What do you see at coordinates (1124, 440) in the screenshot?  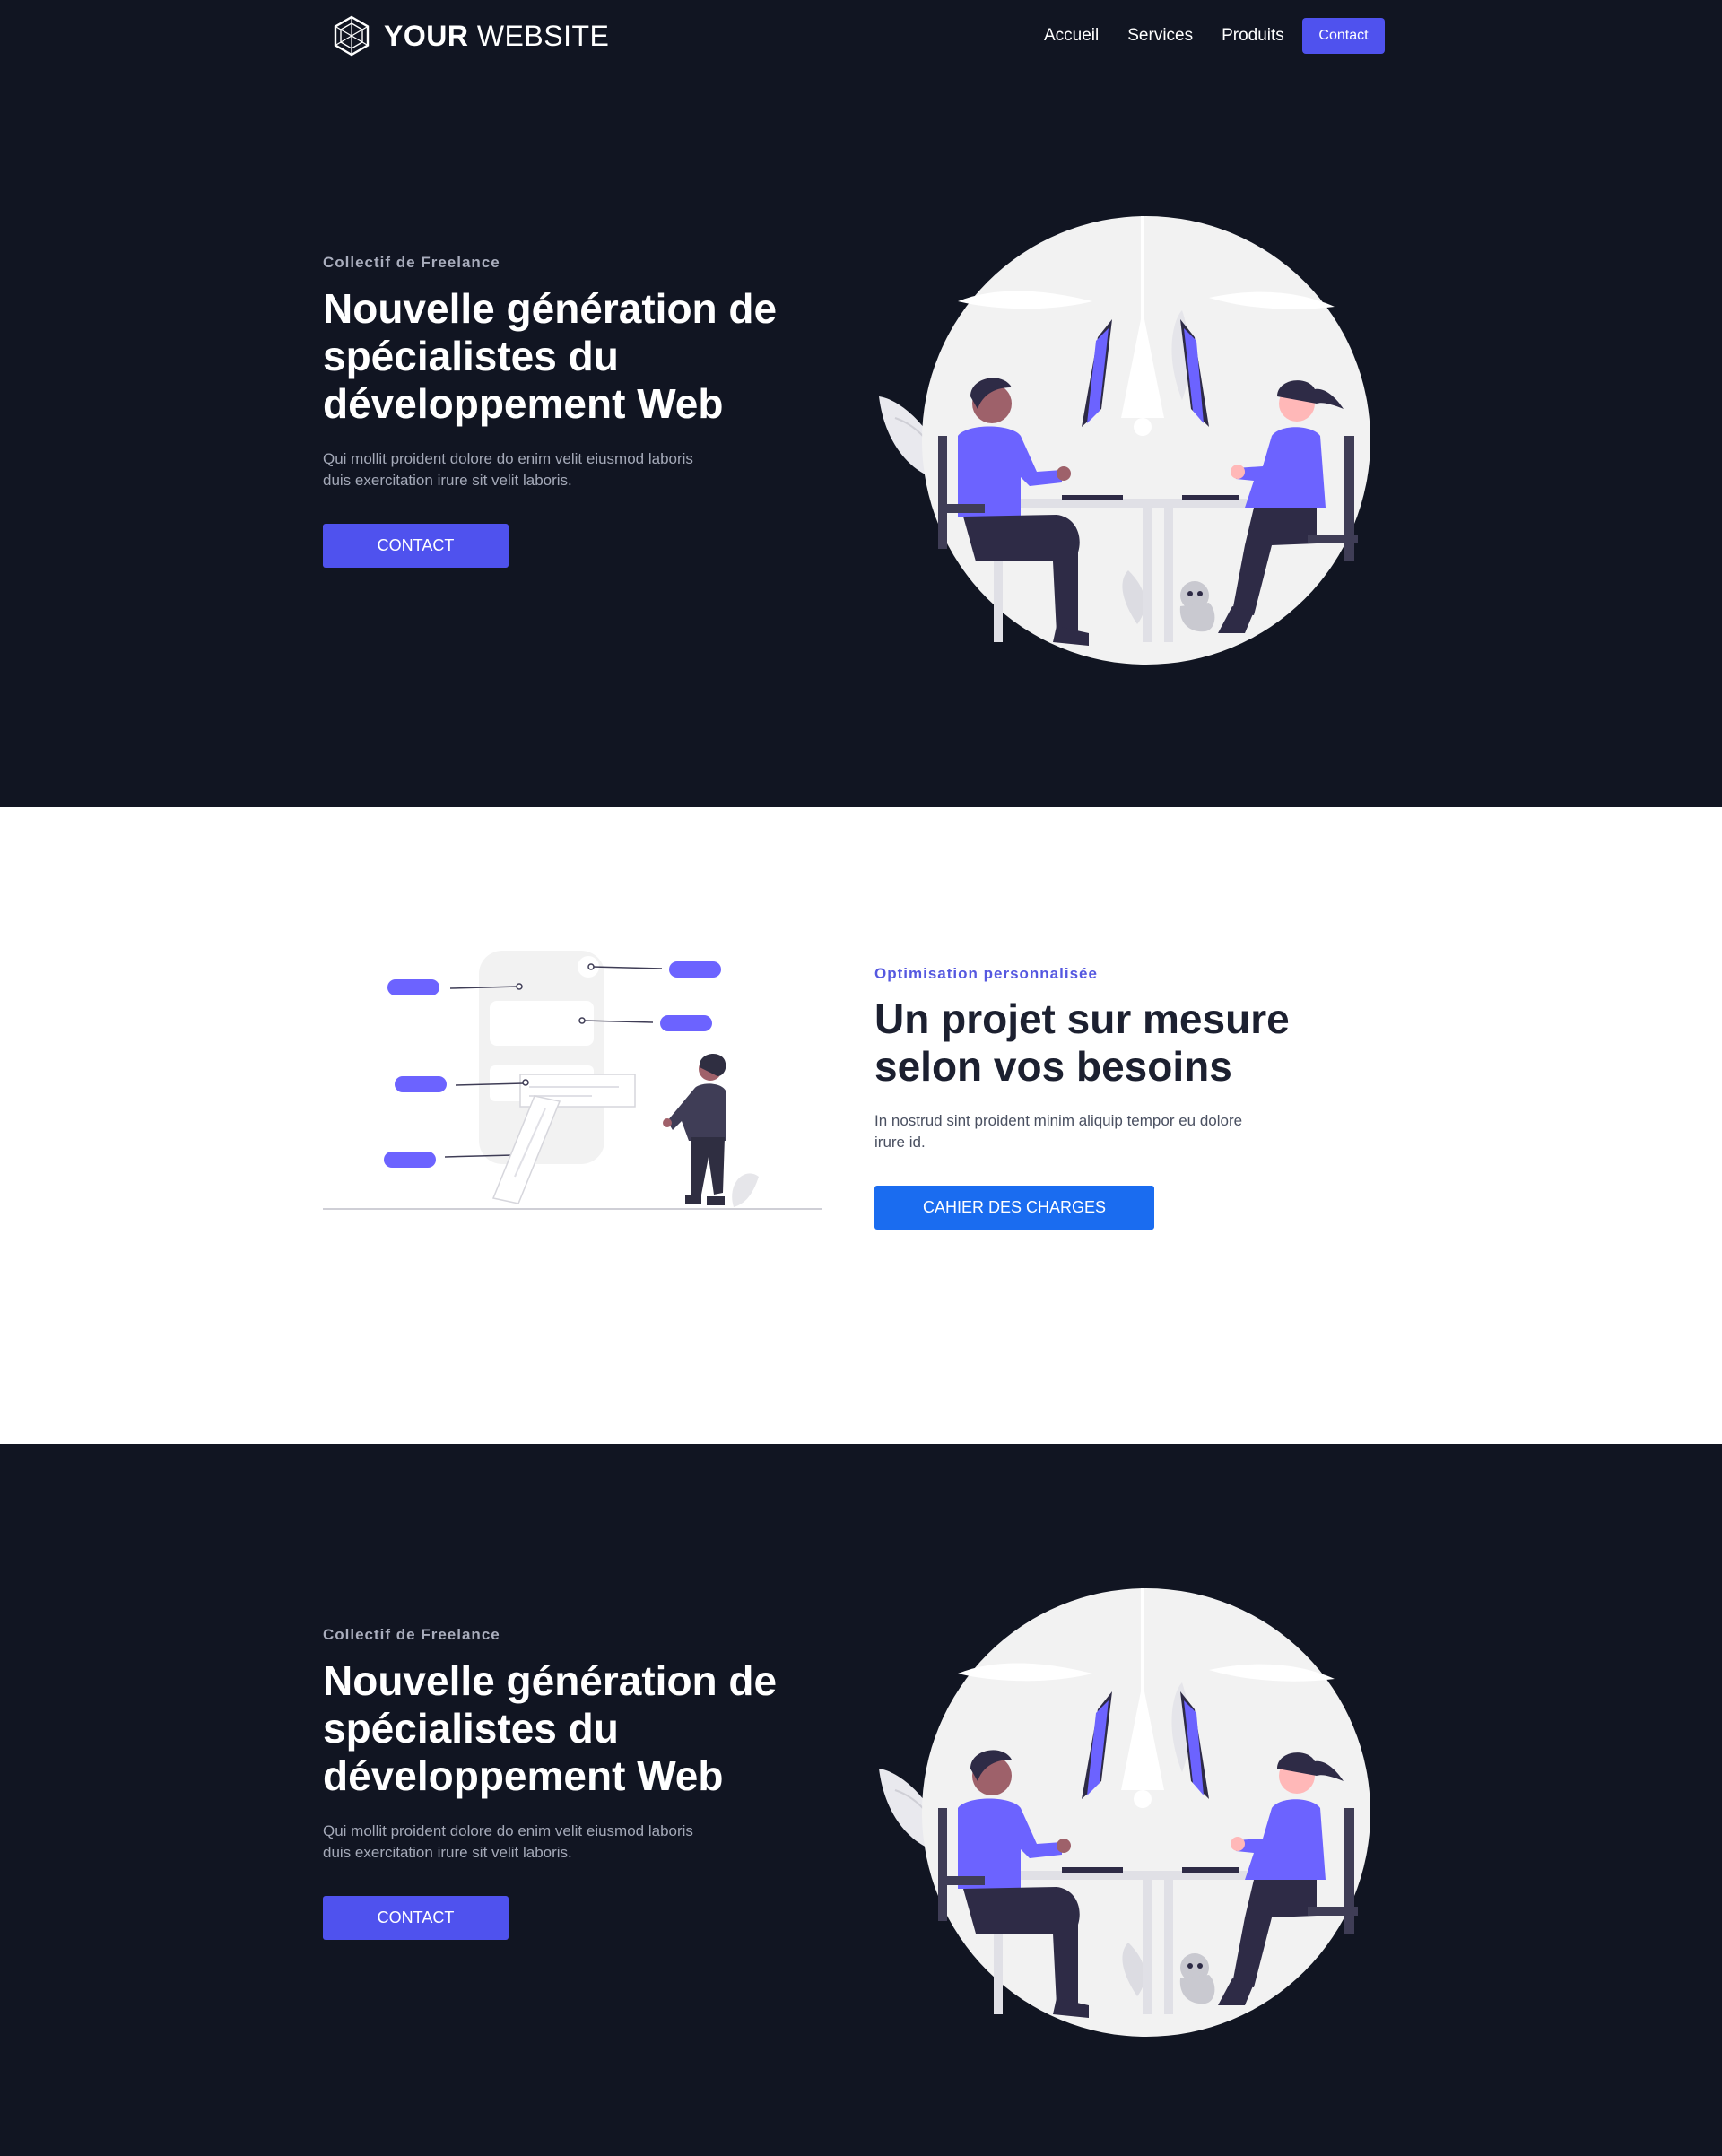 I see `hero-illustration` at bounding box center [1124, 440].